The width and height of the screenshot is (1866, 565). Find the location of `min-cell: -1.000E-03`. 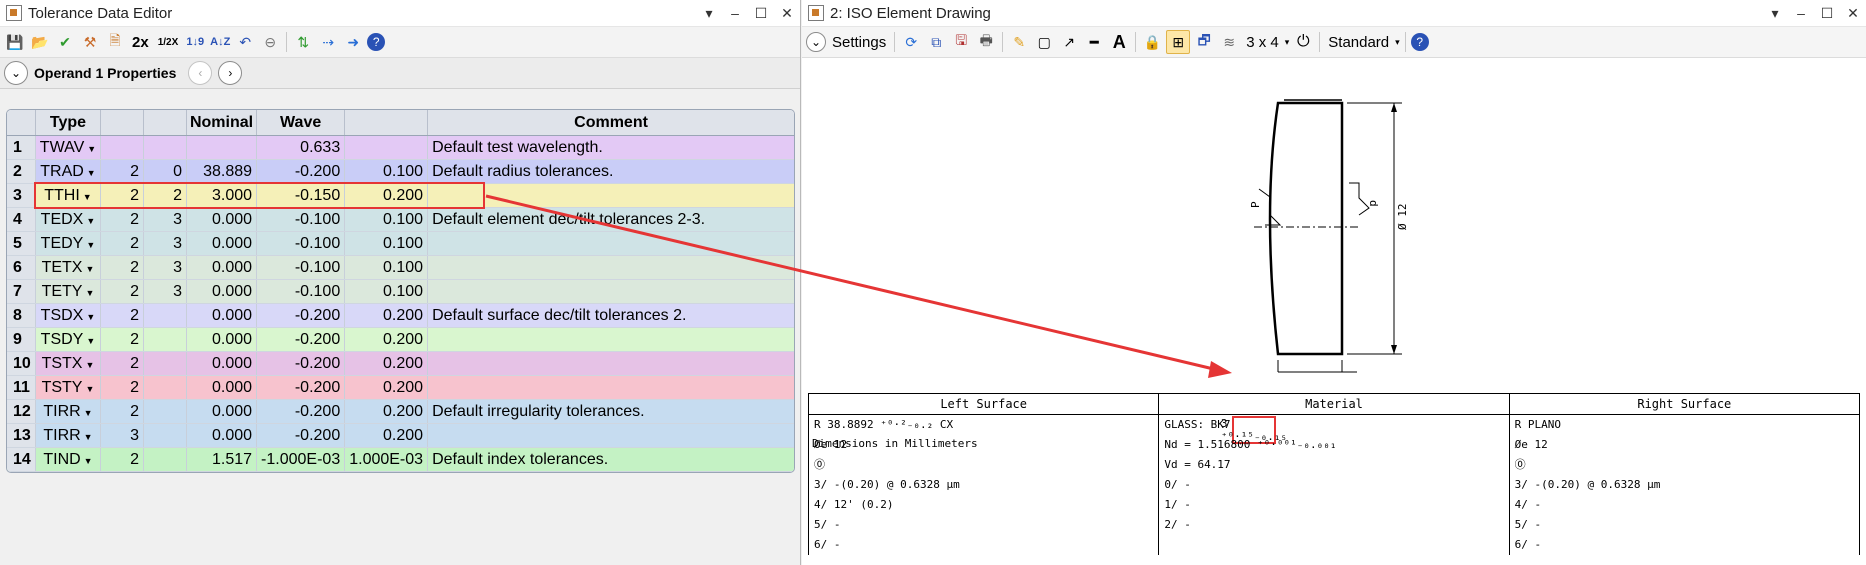

min-cell: -1.000E-03 is located at coordinates (301, 459).